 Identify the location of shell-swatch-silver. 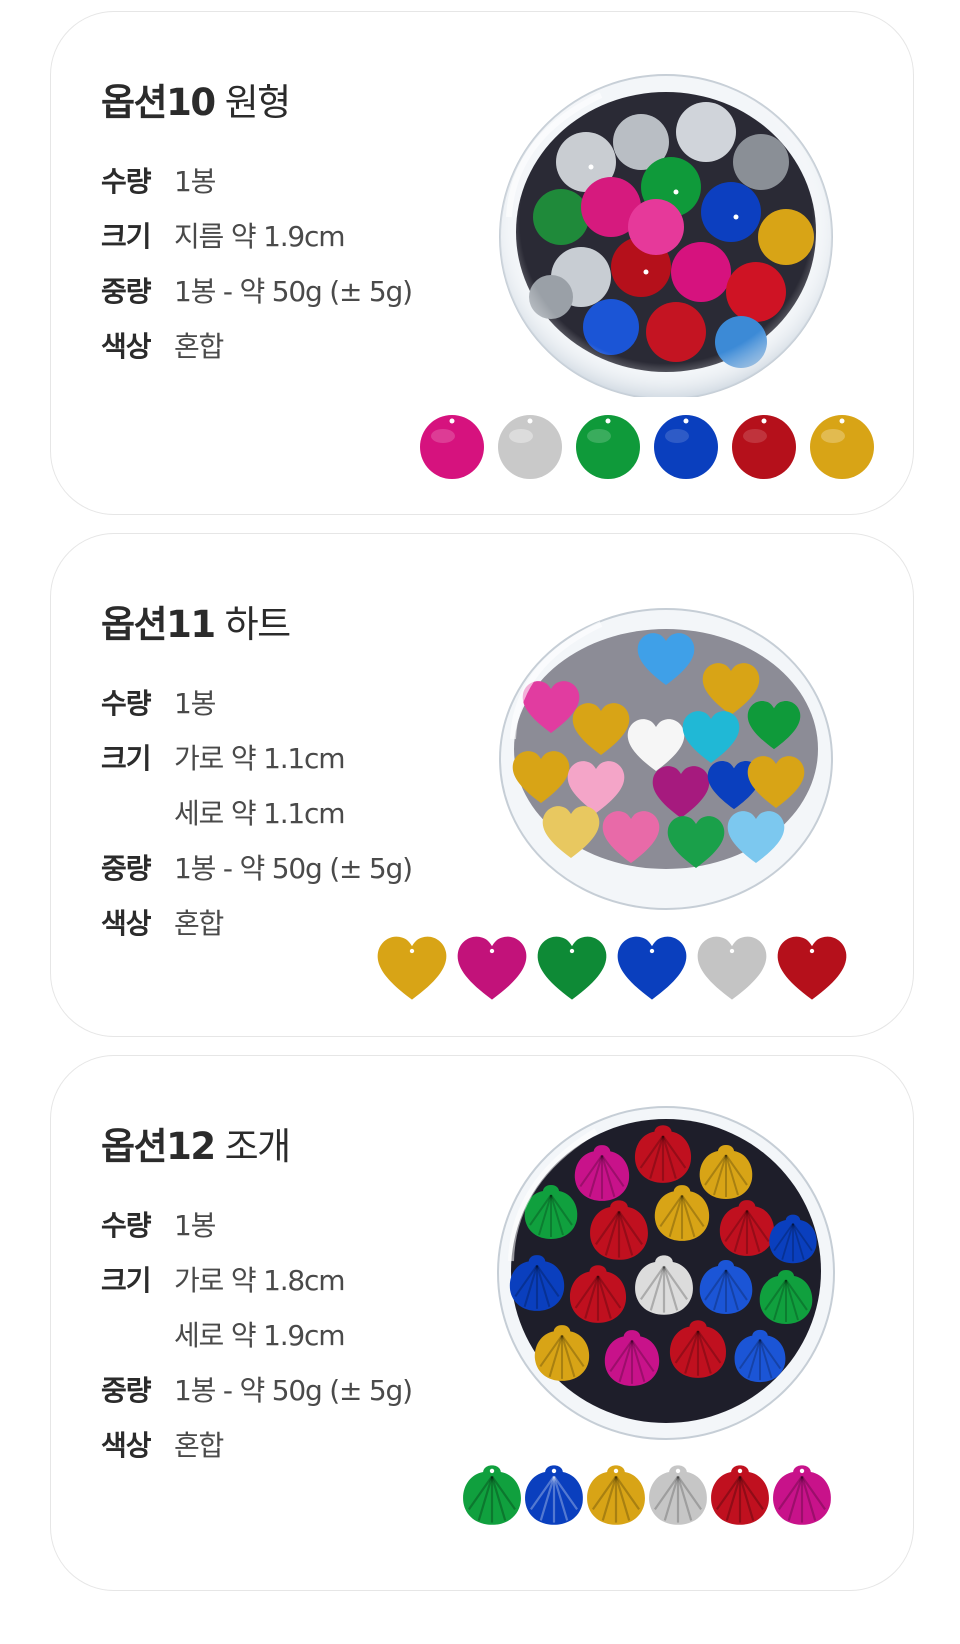
(678, 1495).